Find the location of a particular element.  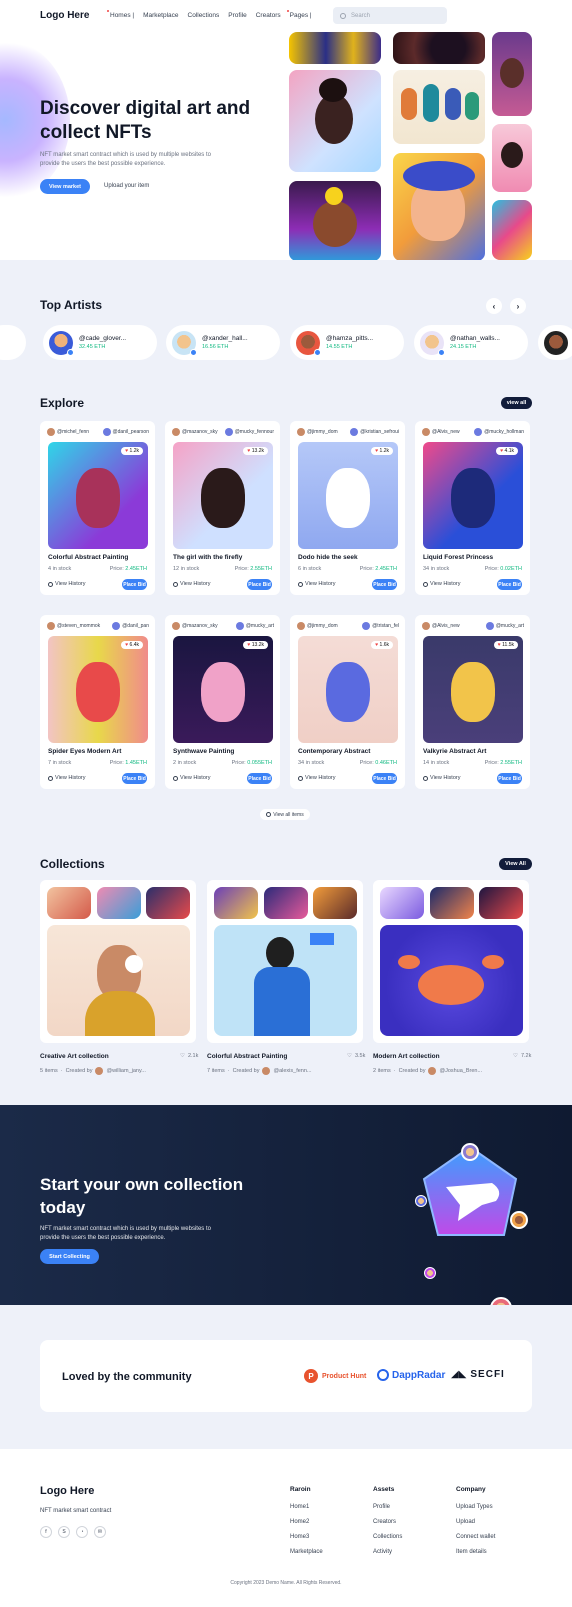

like-badge: ♥ 1.2k is located at coordinates (132, 451).